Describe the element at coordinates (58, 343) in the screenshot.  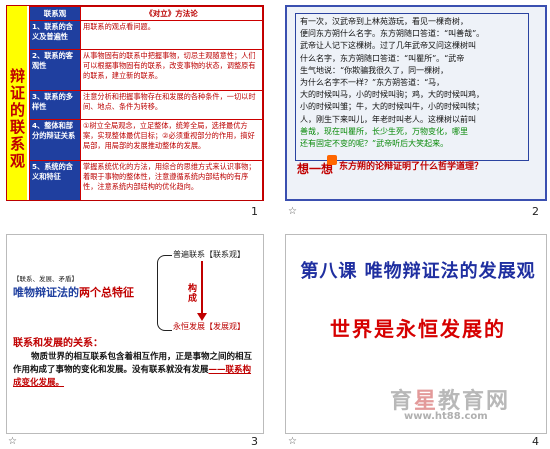
I see `relation-title: 联系和发展的关系：` at that location.